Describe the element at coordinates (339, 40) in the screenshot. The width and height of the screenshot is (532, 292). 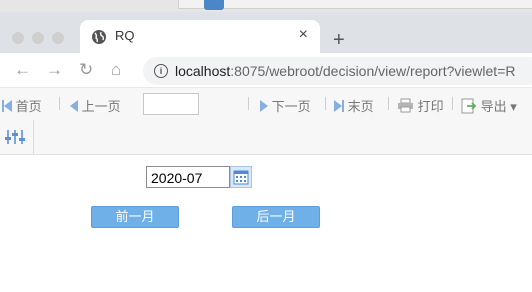
I see `new-tab-button: +` at that location.